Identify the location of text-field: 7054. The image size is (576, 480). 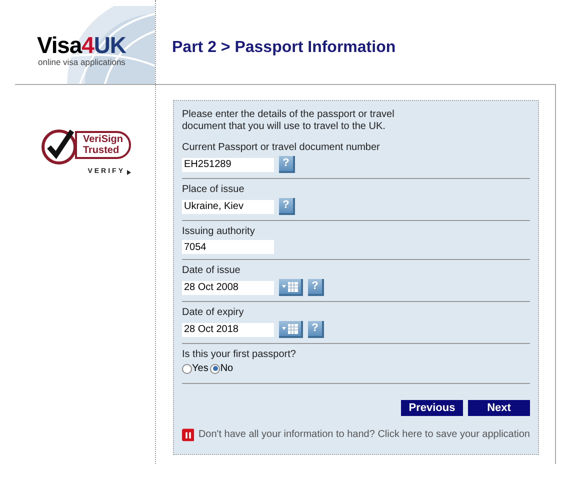
(228, 247).